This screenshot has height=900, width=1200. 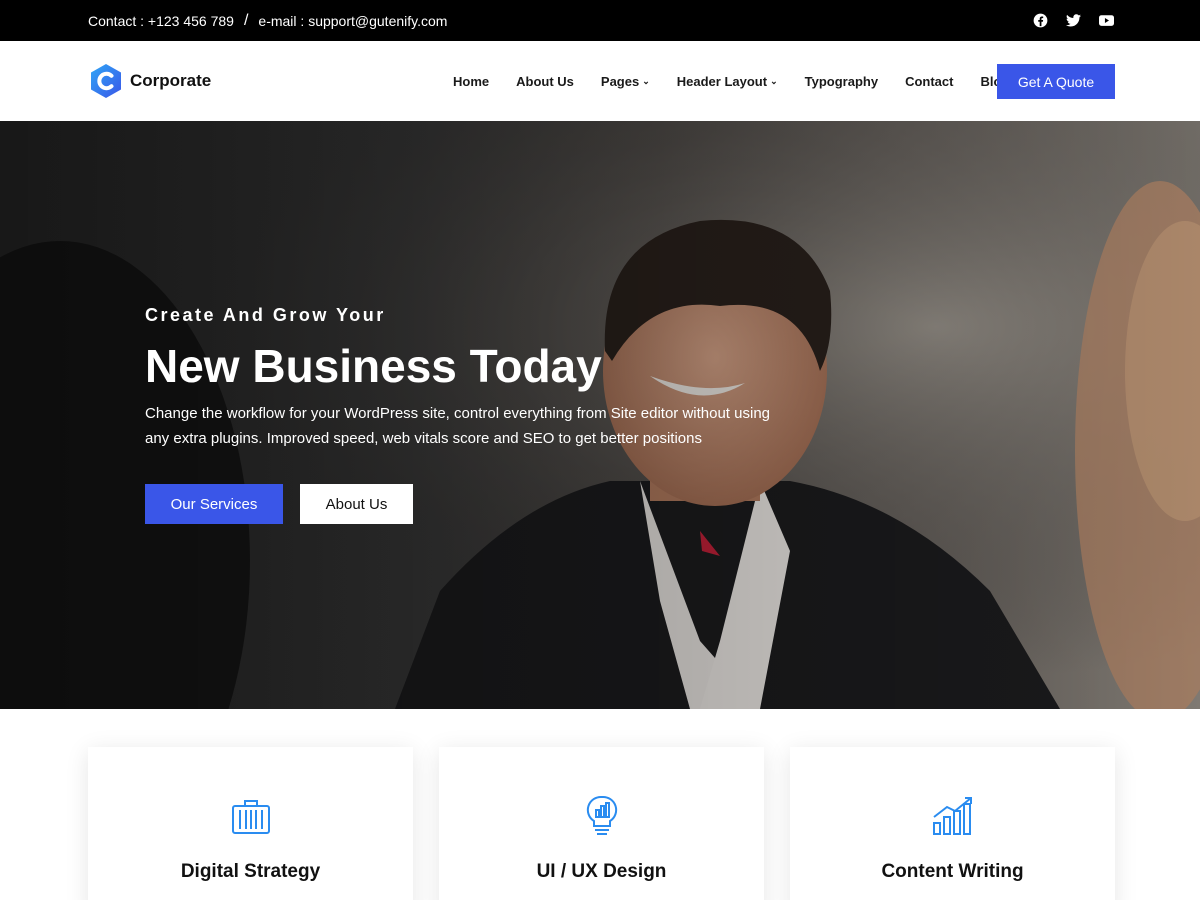 I want to click on social-links, so click(x=1073, y=20).